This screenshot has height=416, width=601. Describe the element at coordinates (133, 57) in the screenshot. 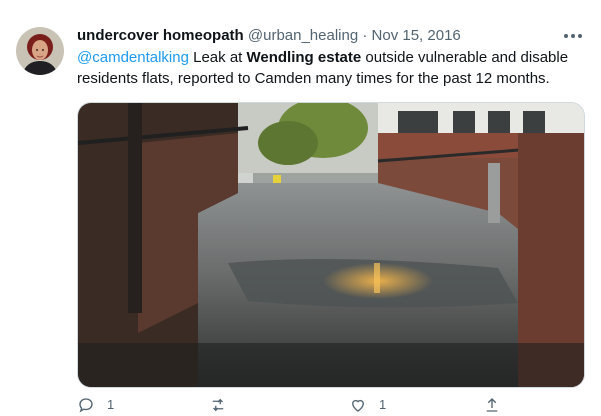

I see `mention-link: @camdentalking` at that location.